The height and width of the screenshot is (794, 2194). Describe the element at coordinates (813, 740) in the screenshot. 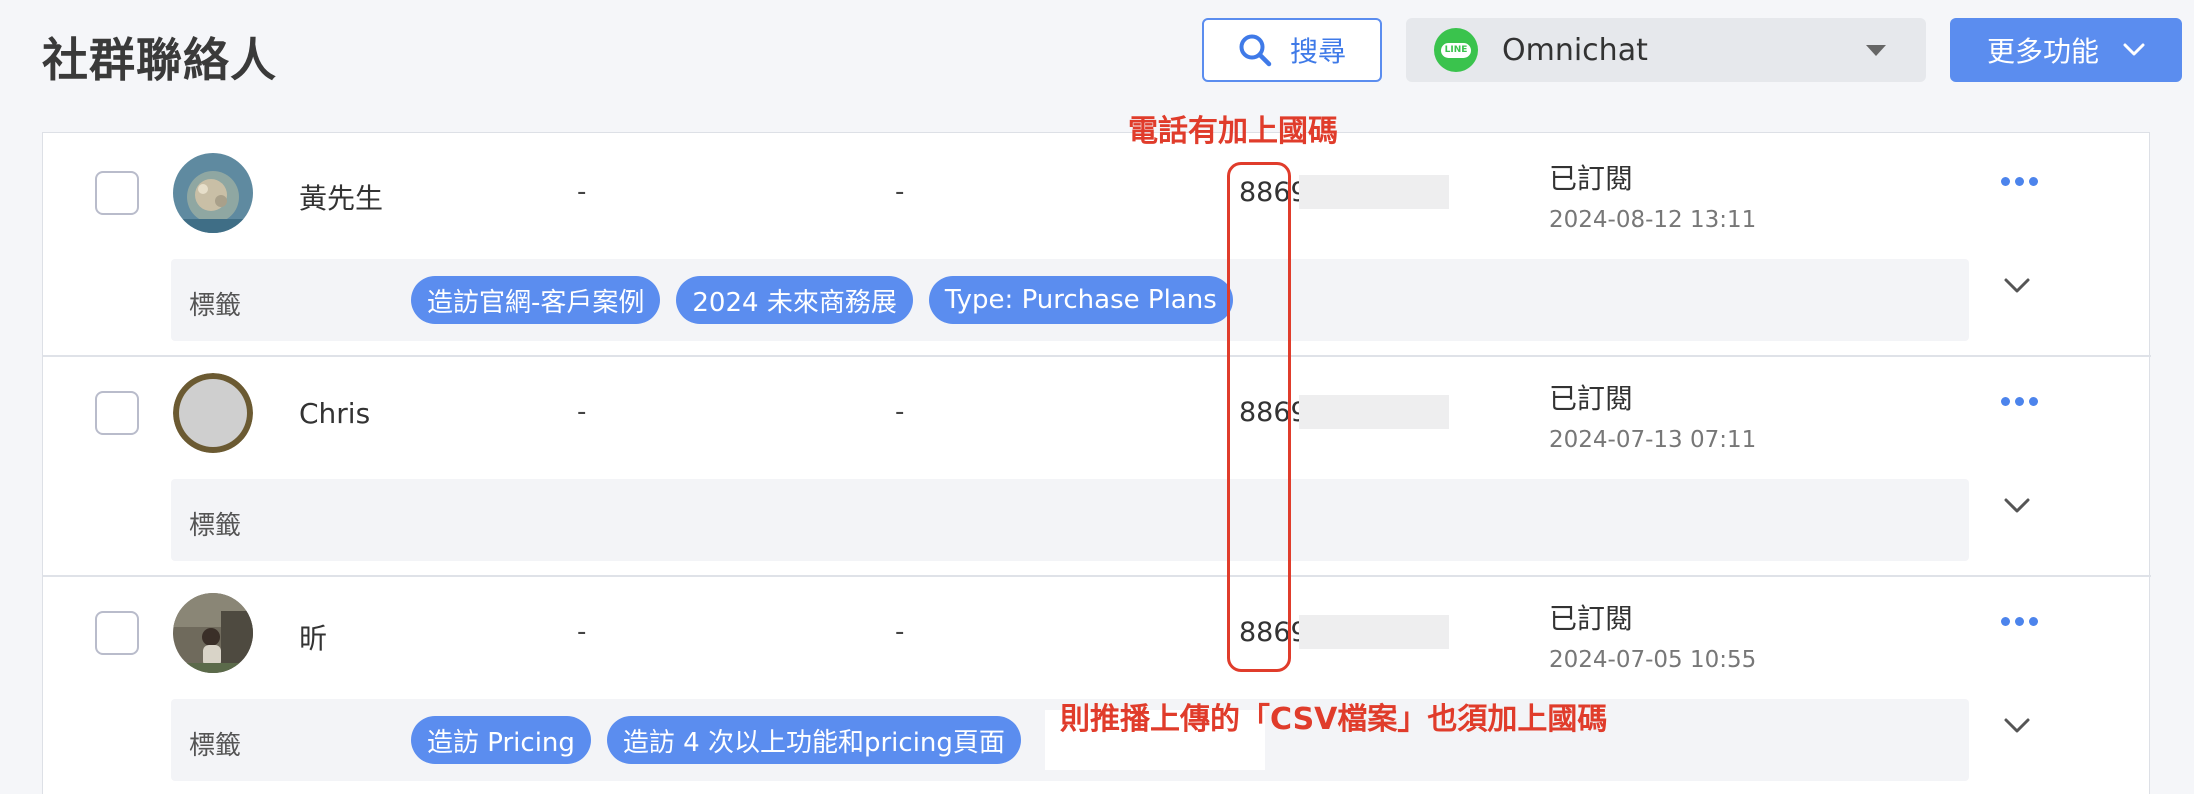

I see `tag-chip: 造訪 4 次以上功能和pricing頁面` at that location.